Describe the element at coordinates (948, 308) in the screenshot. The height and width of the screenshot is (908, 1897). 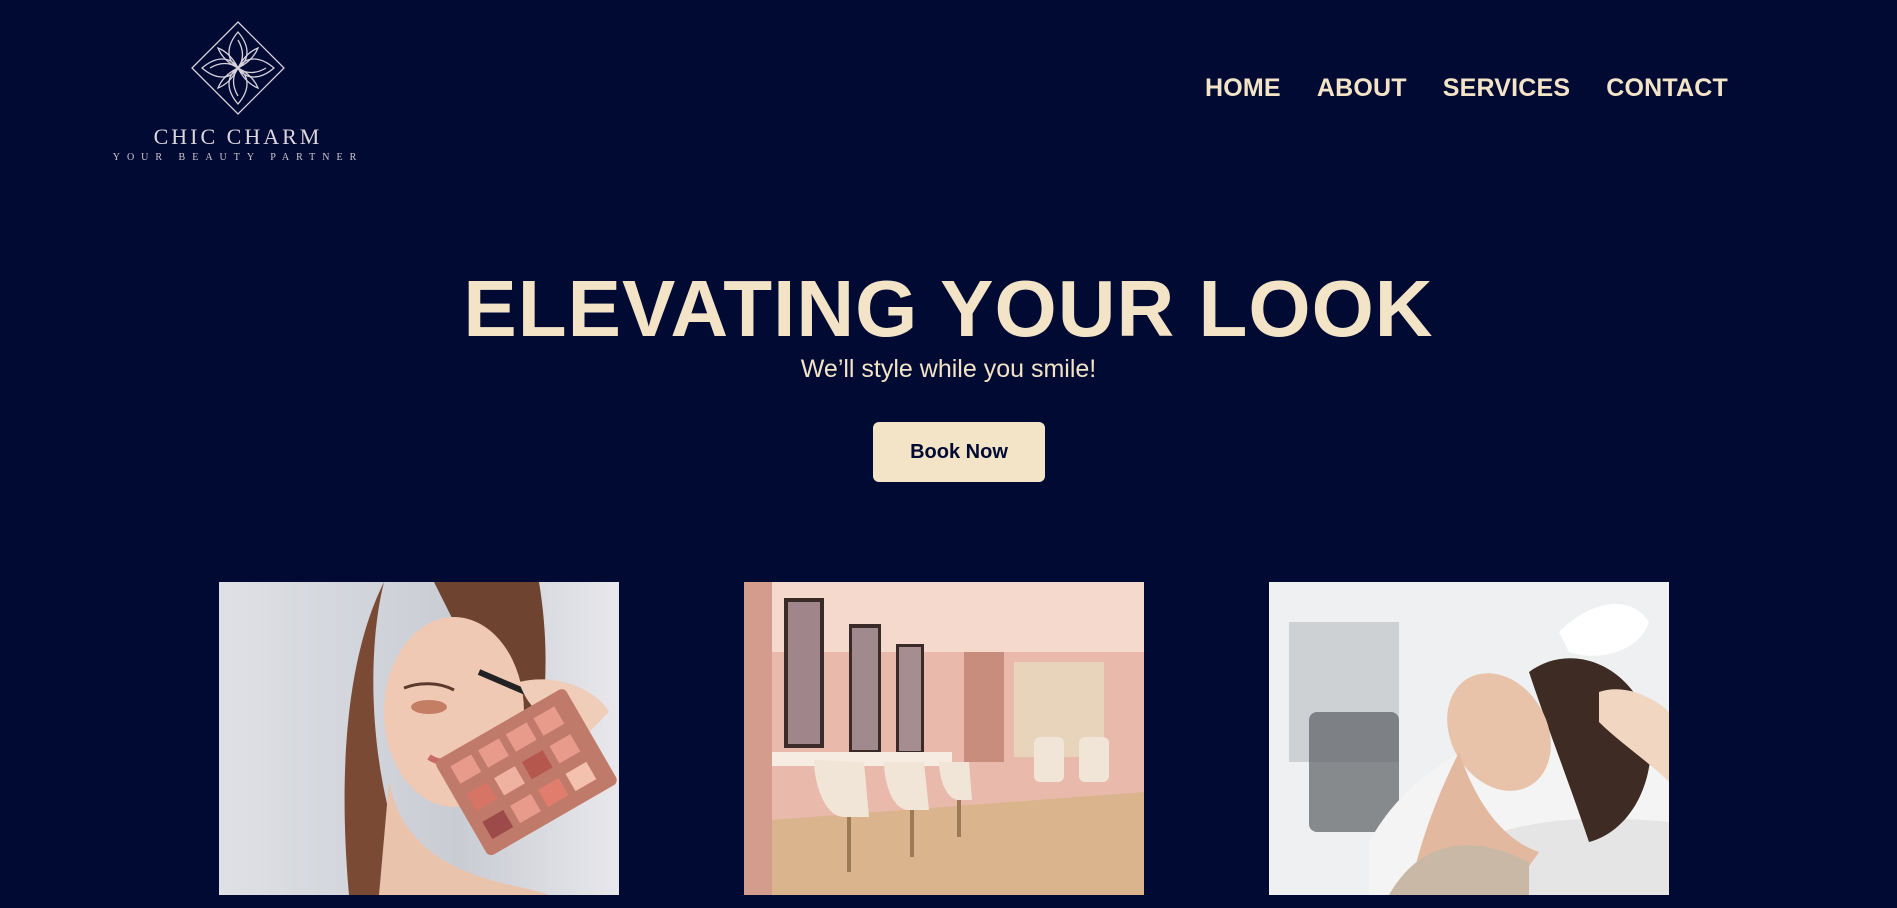
I see `hero-title: ELEVATING YOUR LOOK` at that location.